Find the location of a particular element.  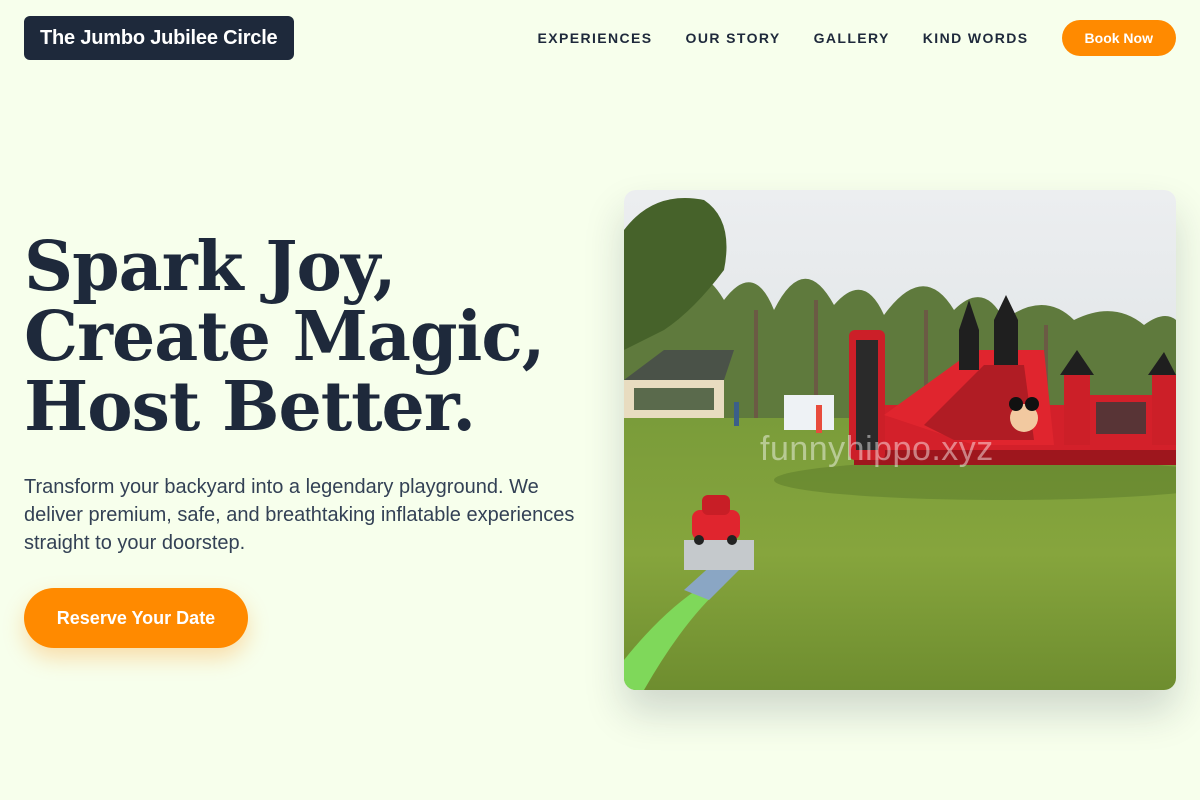

hero-title-line-1: Spark Joy, is located at coordinates (210, 267).